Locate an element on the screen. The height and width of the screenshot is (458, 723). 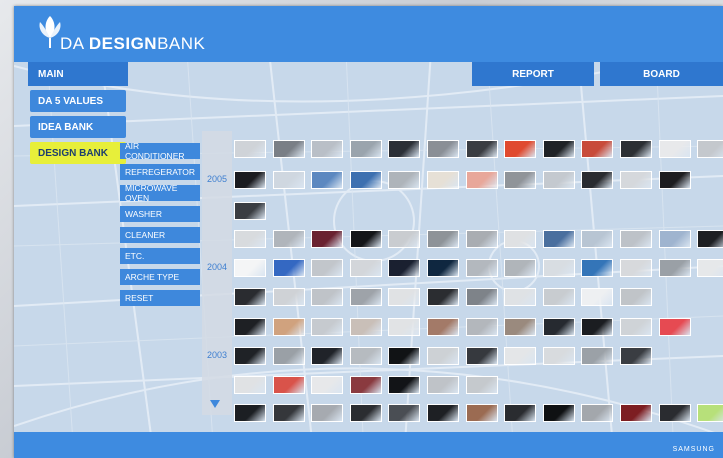
nav-main: MAIN is located at coordinates (78, 74).